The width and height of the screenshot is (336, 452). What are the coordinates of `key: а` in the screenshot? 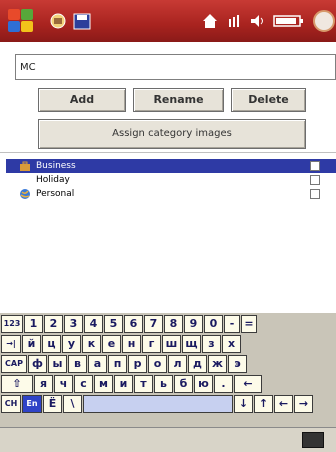 It's located at (97, 364).